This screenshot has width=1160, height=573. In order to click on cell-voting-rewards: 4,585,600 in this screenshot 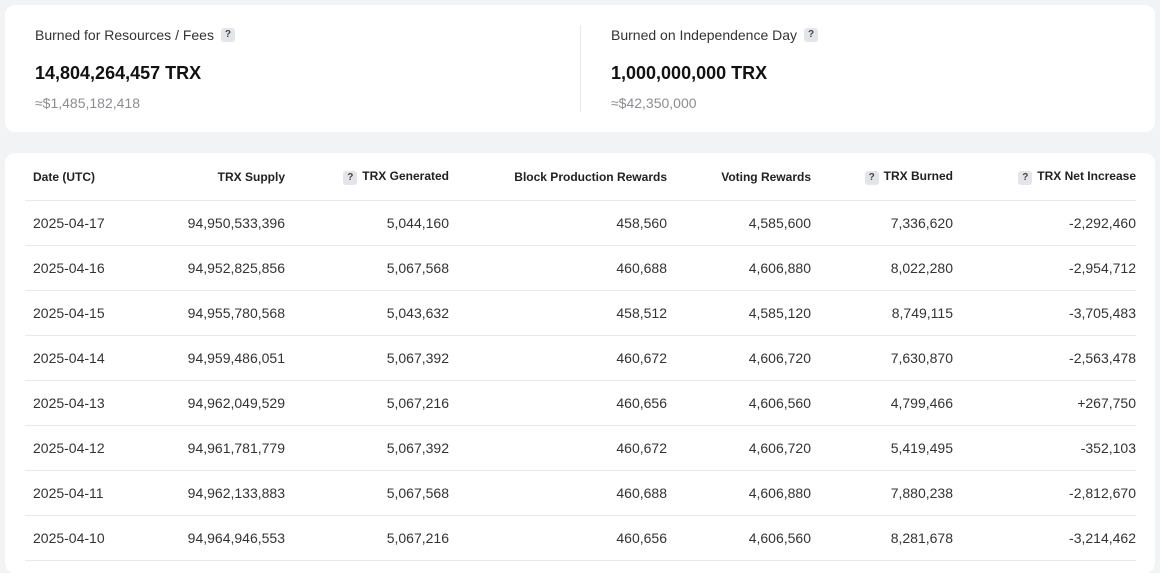, I will do `click(739, 223)`.